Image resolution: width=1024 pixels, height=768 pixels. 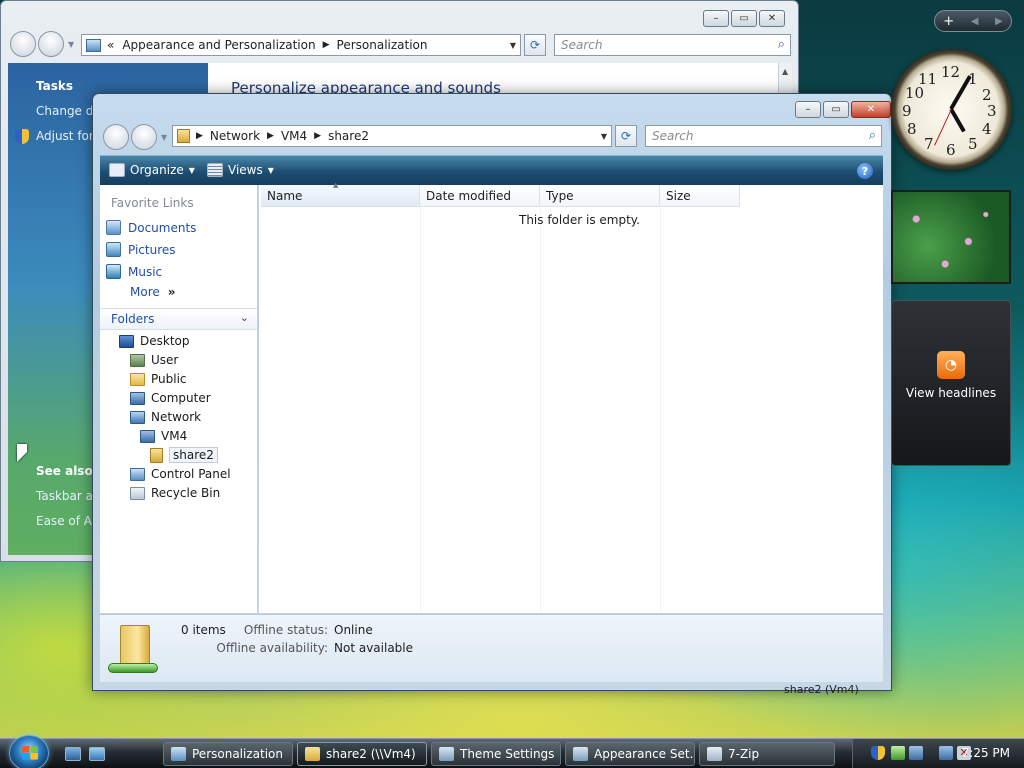 What do you see at coordinates (821, 689) in the screenshot?
I see `desktop-icon-label: share2 (Vm4)` at bounding box center [821, 689].